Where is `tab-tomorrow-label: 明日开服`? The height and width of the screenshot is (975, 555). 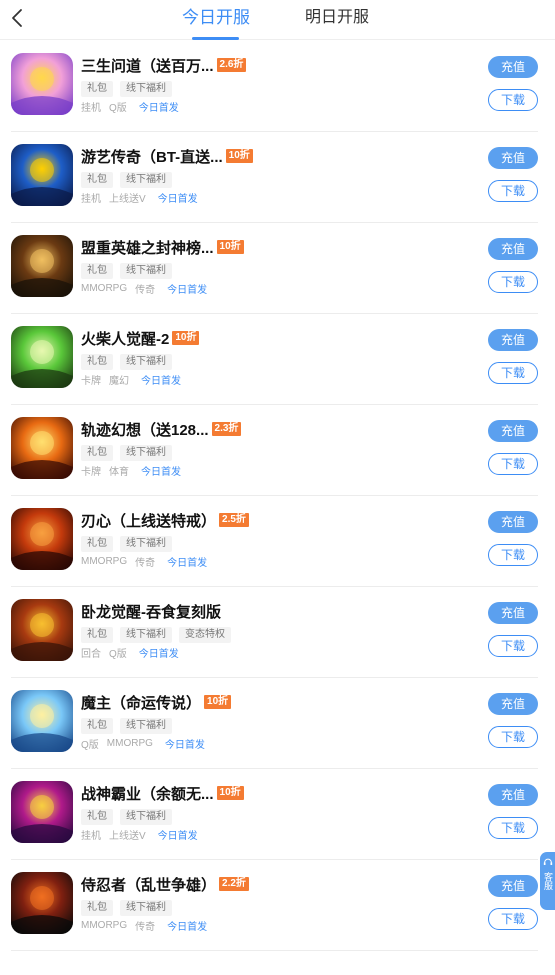 tab-tomorrow-label: 明日开服 is located at coordinates (337, 17).